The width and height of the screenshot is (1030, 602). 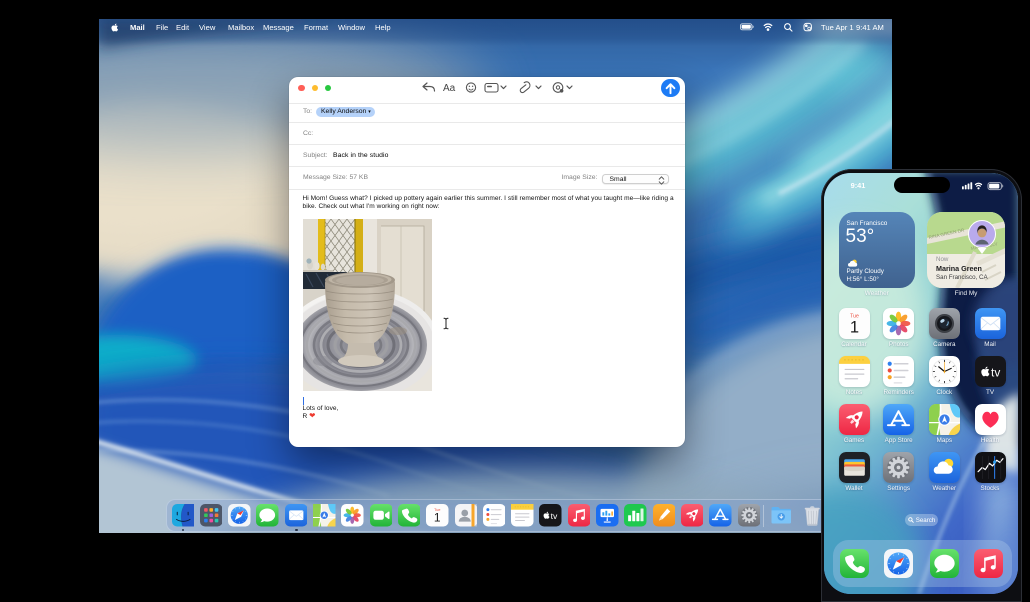 What do you see at coordinates (449, 88) in the screenshot?
I see `svg-text: Aa` at bounding box center [449, 88].